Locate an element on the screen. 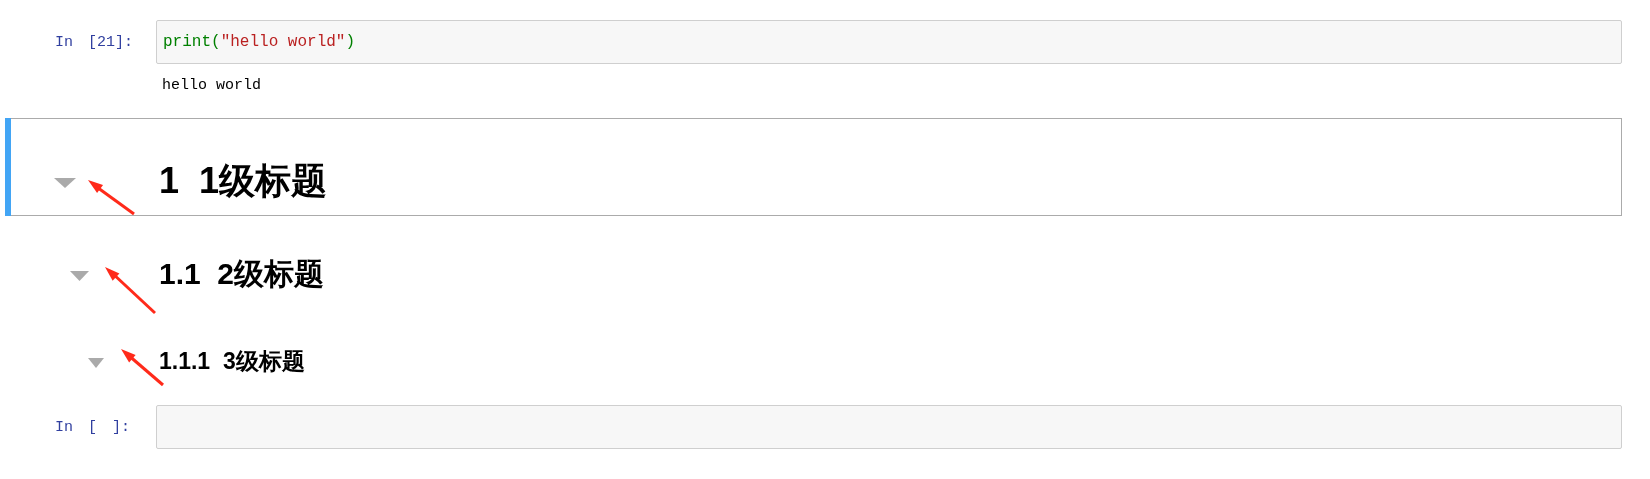 This screenshot has width=1650, height=479. input-prompt: In [ ]: is located at coordinates (92, 427).